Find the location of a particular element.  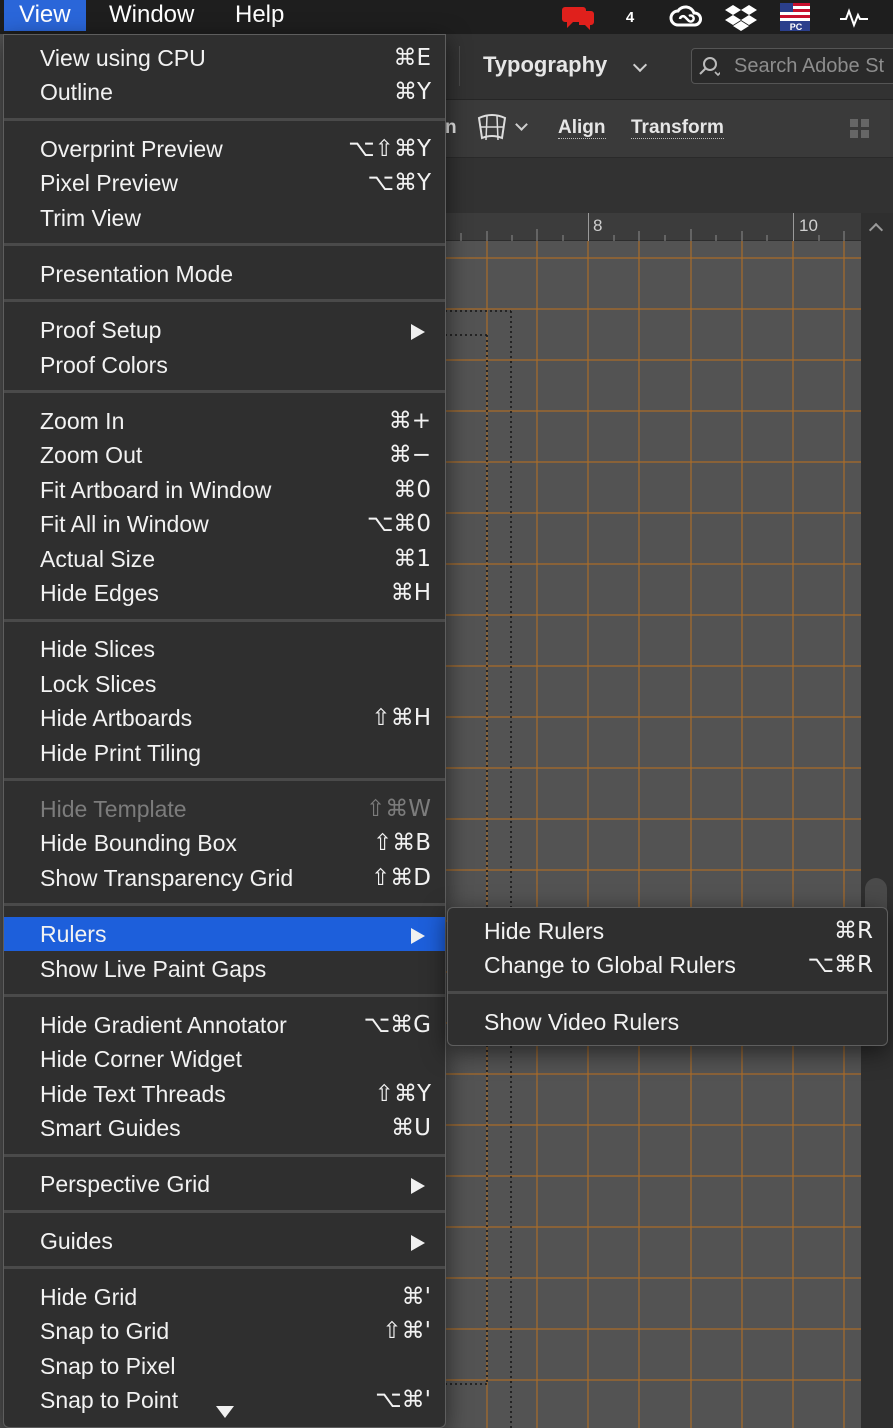

menubar-view: View is located at coordinates (45, 15).